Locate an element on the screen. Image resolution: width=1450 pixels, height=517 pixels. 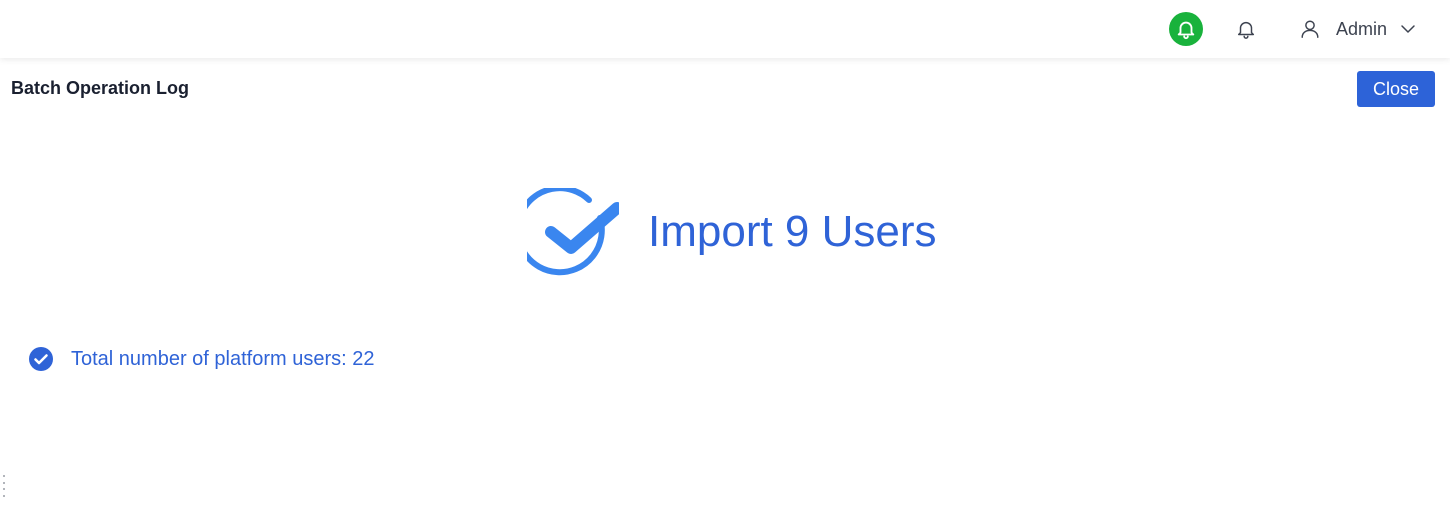
top-navigation-bar: Admin is located at coordinates (725, 29).